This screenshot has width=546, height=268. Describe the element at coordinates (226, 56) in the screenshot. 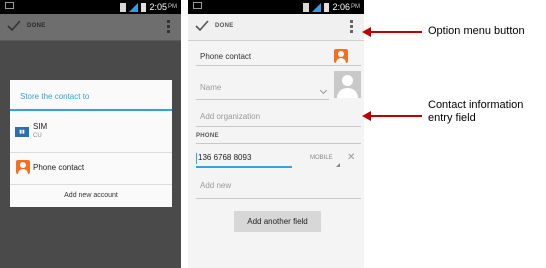

I see `account-label: Phone contact` at that location.